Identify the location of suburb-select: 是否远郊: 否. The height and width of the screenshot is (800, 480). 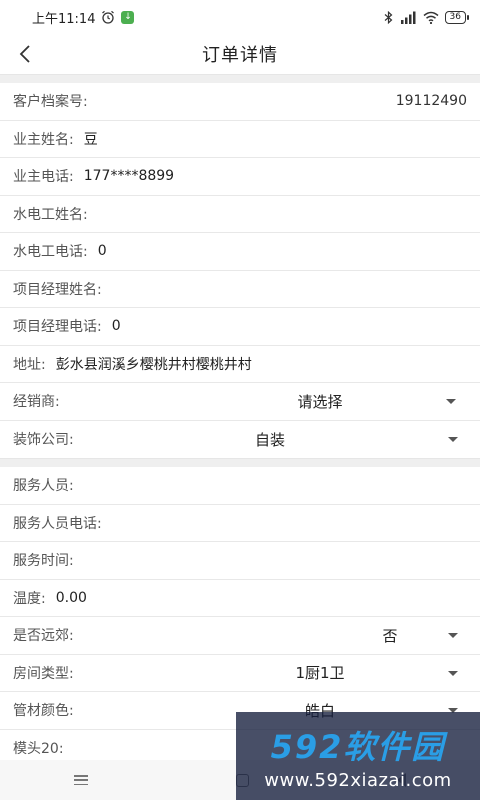
(240, 636).